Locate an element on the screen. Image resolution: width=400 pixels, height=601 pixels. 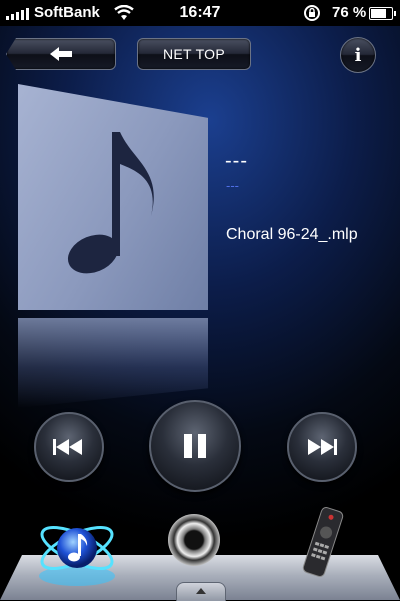
remote-control-icon is located at coordinates (323, 542).